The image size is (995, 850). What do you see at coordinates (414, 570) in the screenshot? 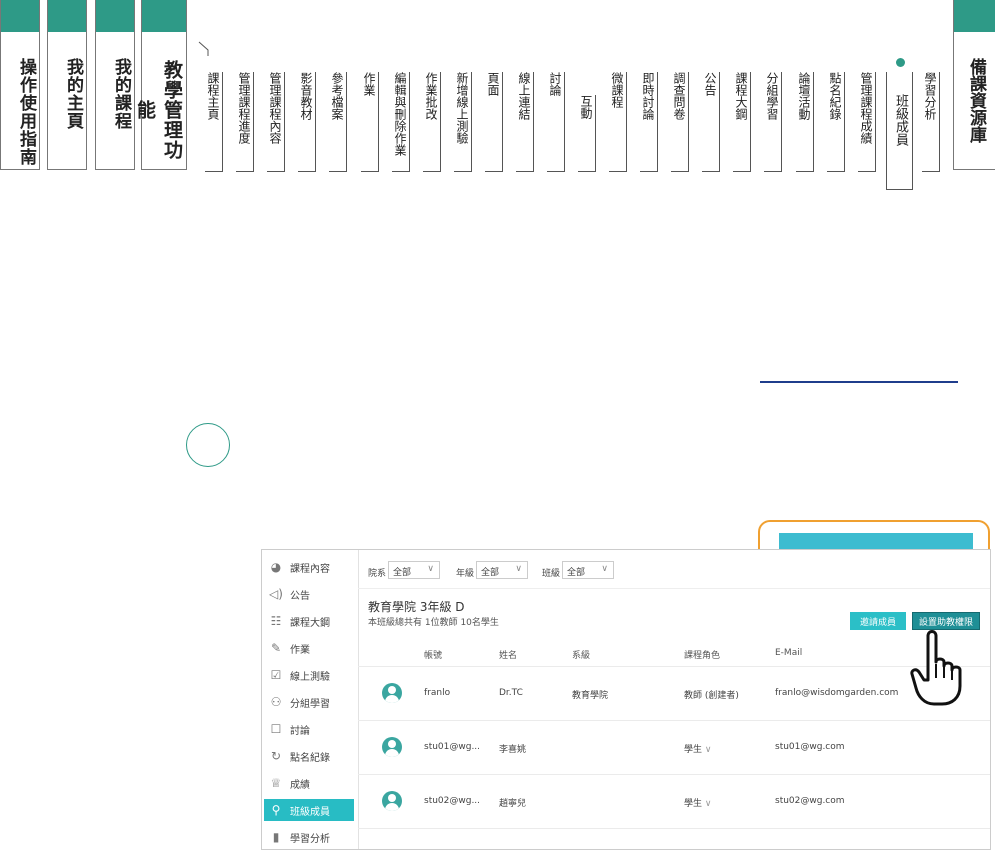
I see `dept-select: 全部 ∨` at bounding box center [414, 570].